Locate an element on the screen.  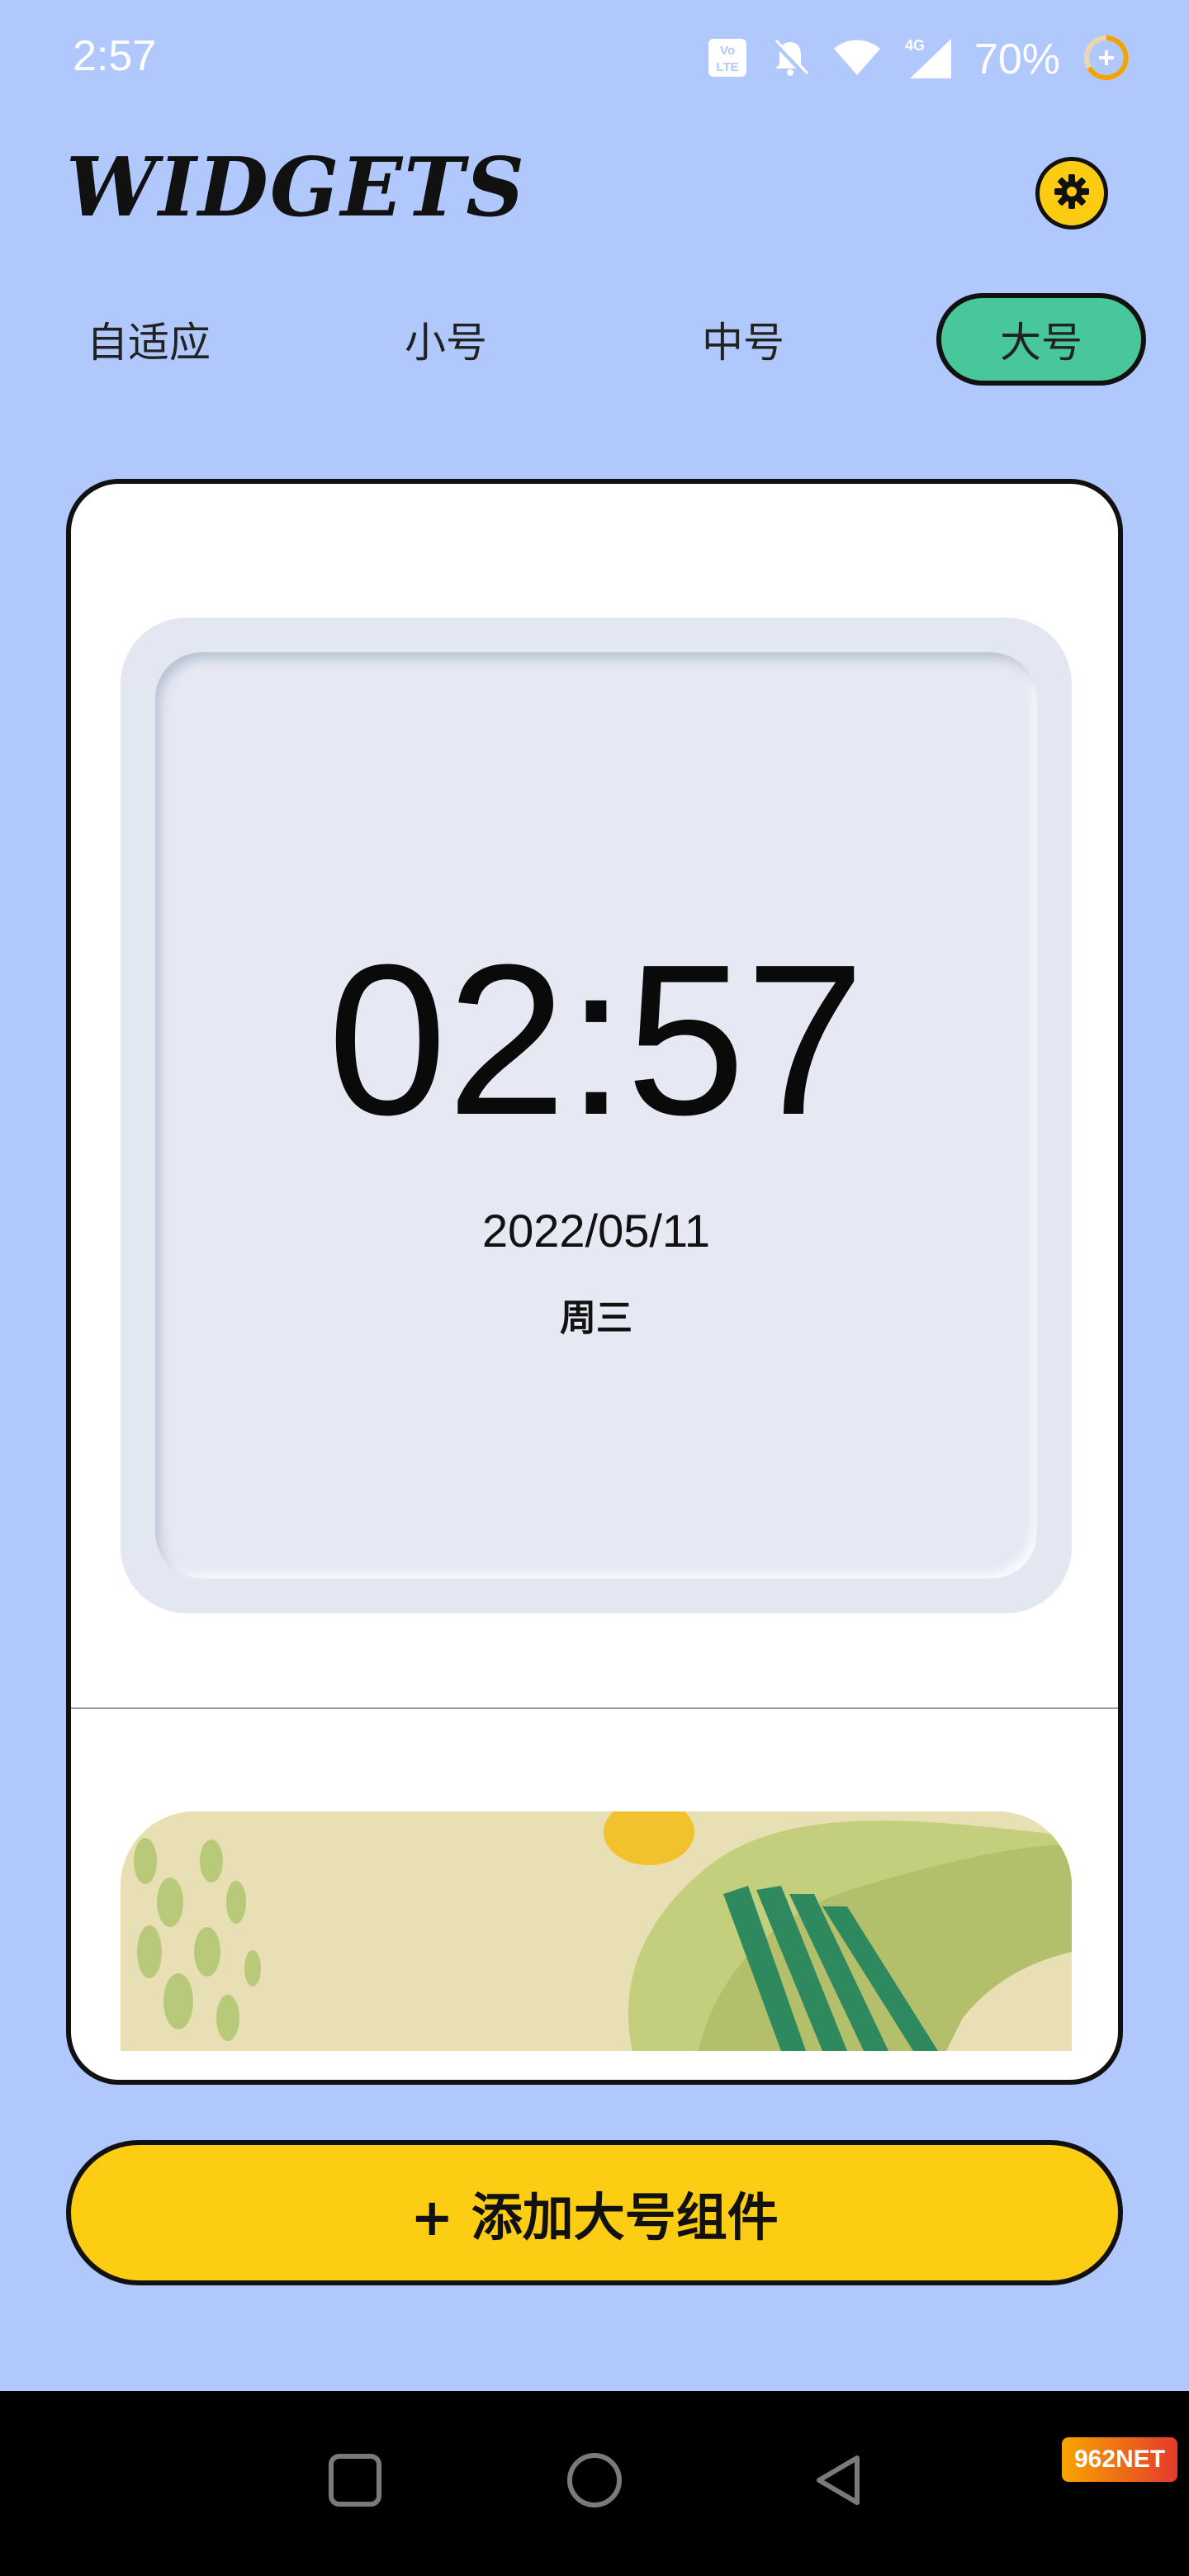
card-divider is located at coordinates (594, 1708).